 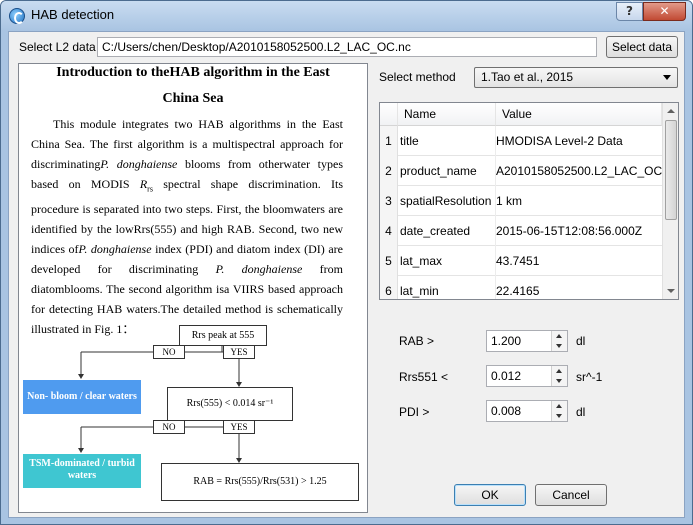 I want to click on row-value: 43.7451, so click(x=518, y=261).